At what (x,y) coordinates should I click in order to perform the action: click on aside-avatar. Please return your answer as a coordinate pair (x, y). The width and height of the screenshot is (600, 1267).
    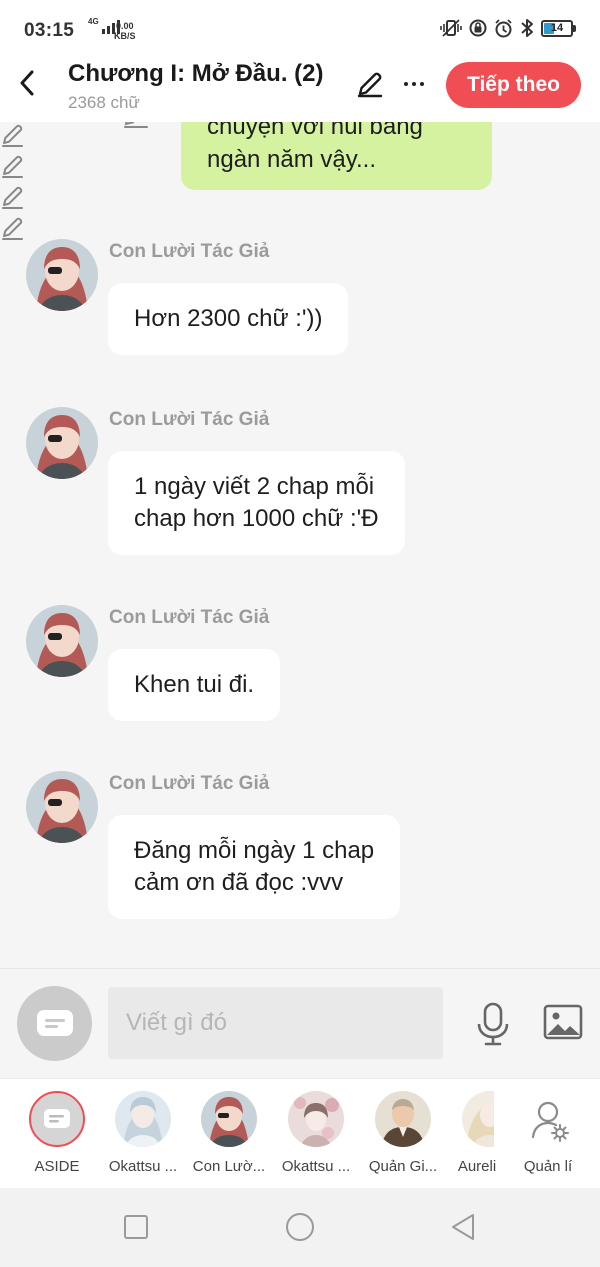
    Looking at the image, I should click on (57, 1119).